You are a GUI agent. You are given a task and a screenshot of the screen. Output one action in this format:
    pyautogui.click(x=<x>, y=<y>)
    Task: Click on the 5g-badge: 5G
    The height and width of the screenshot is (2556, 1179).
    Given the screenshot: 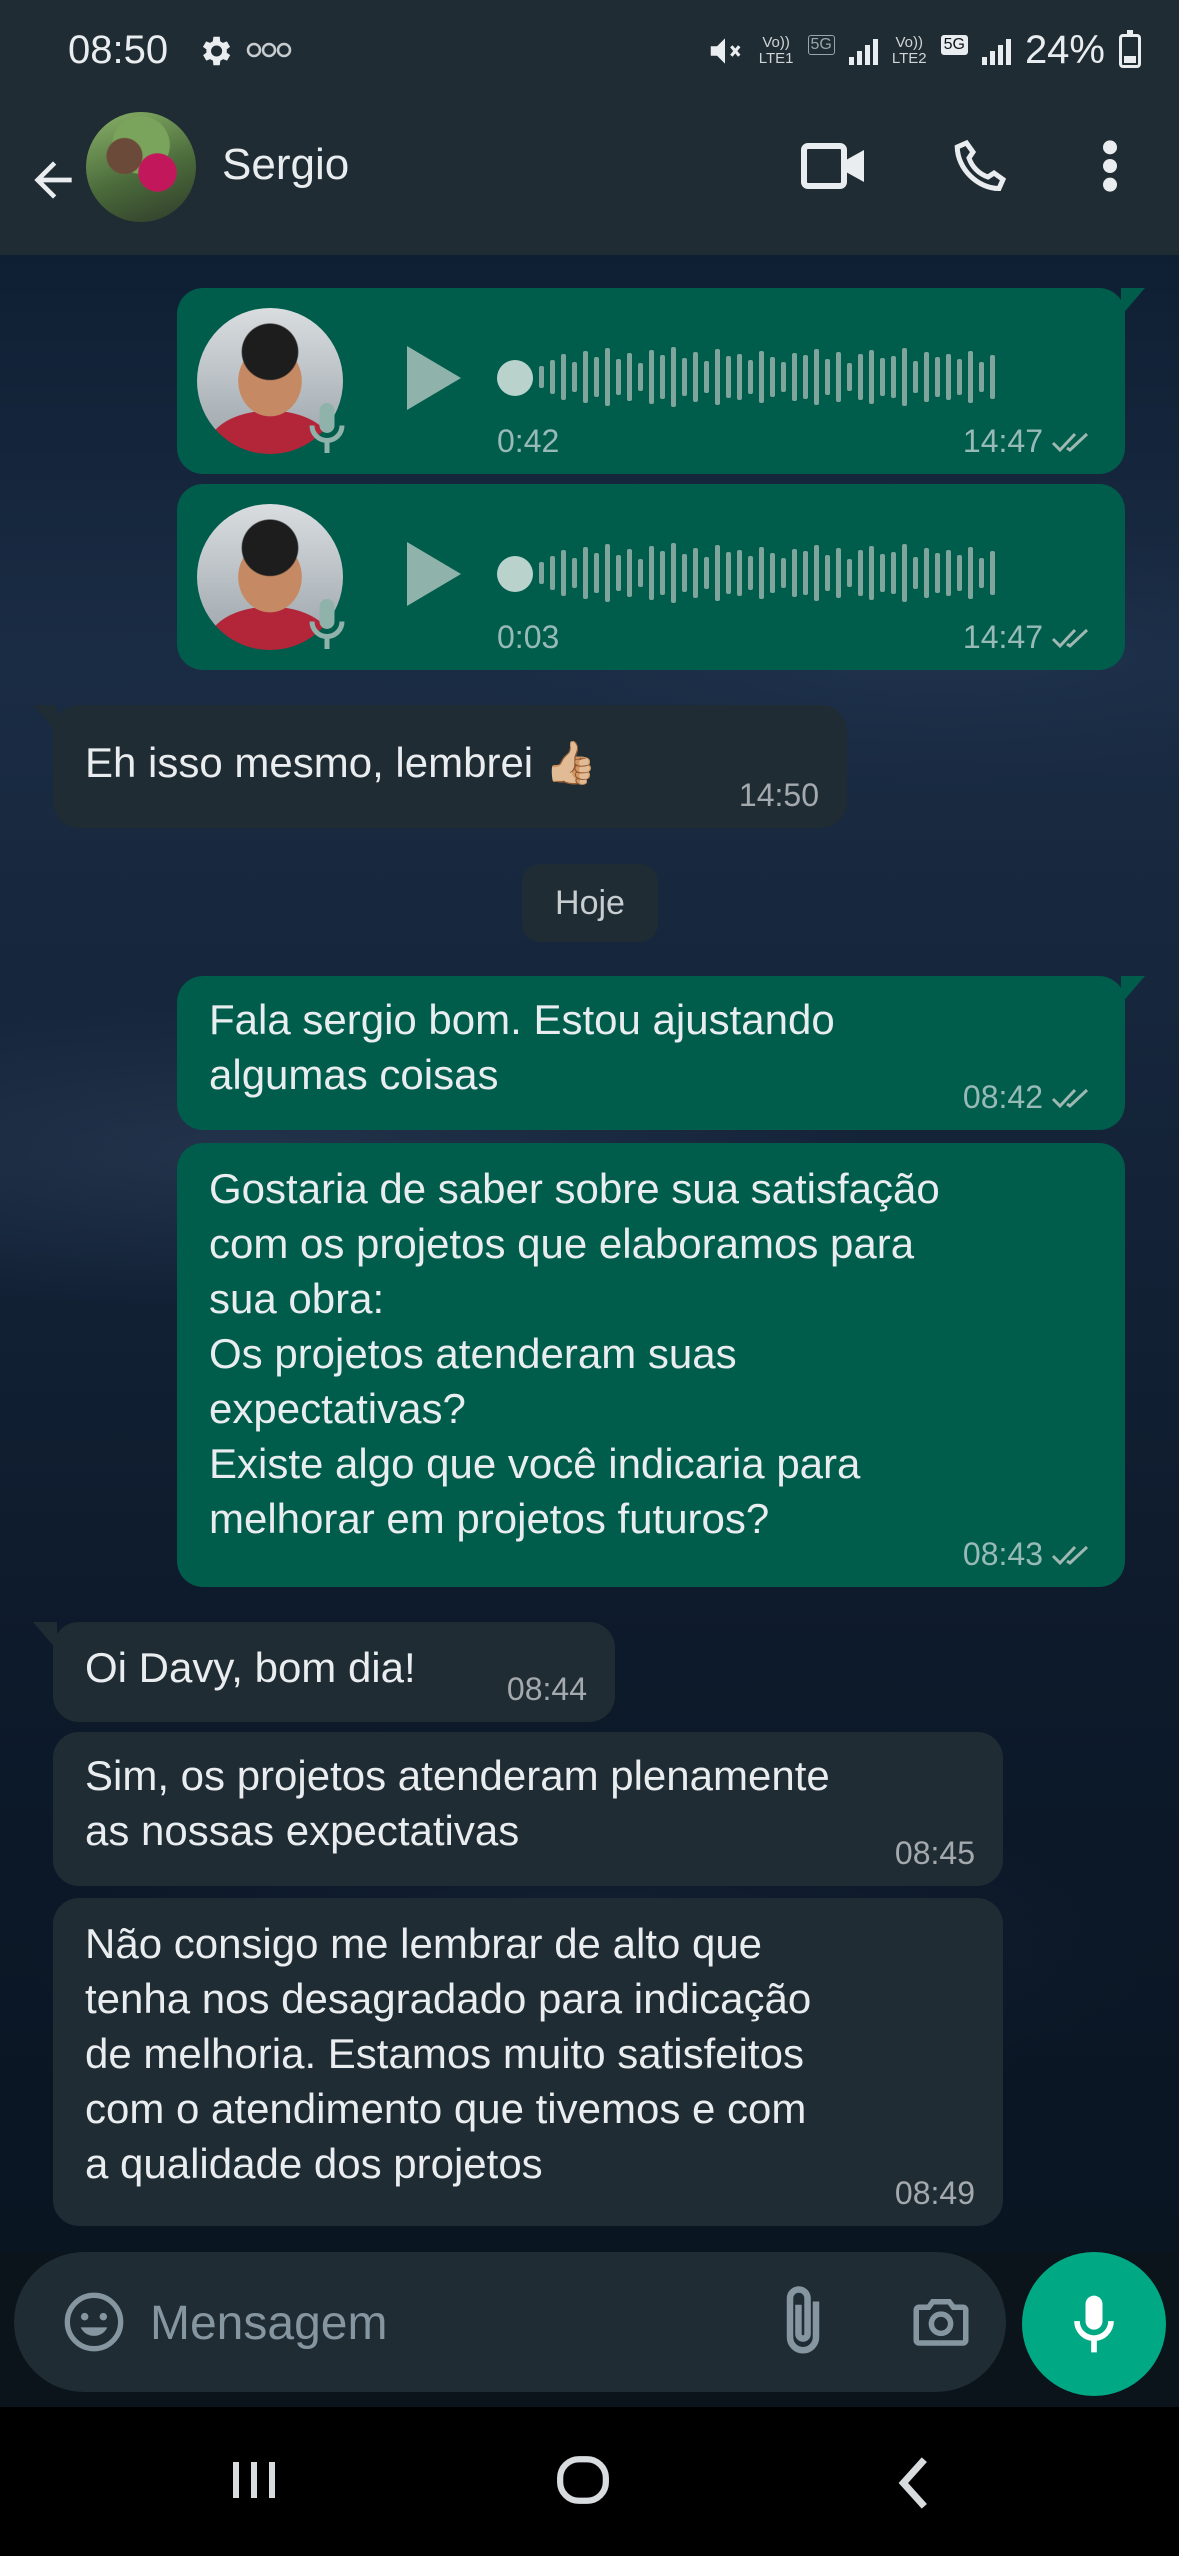 What is the action you would take?
    pyautogui.click(x=954, y=44)
    